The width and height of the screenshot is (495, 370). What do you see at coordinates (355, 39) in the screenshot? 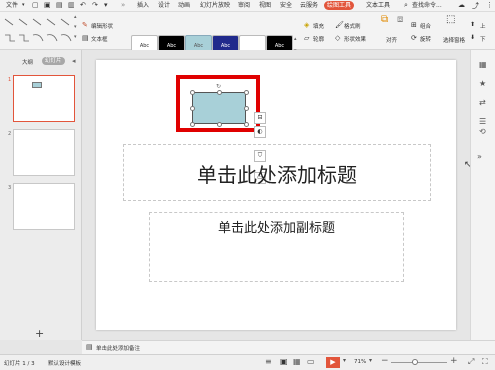
I see `shape-effect-button: 形状效果` at bounding box center [355, 39].